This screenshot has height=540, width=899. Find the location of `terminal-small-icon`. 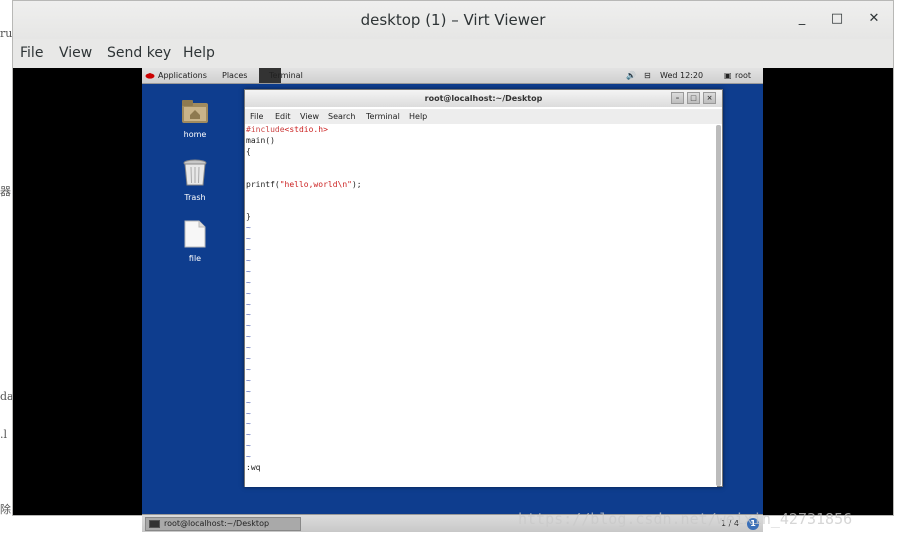

terminal-small-icon is located at coordinates (154, 524).